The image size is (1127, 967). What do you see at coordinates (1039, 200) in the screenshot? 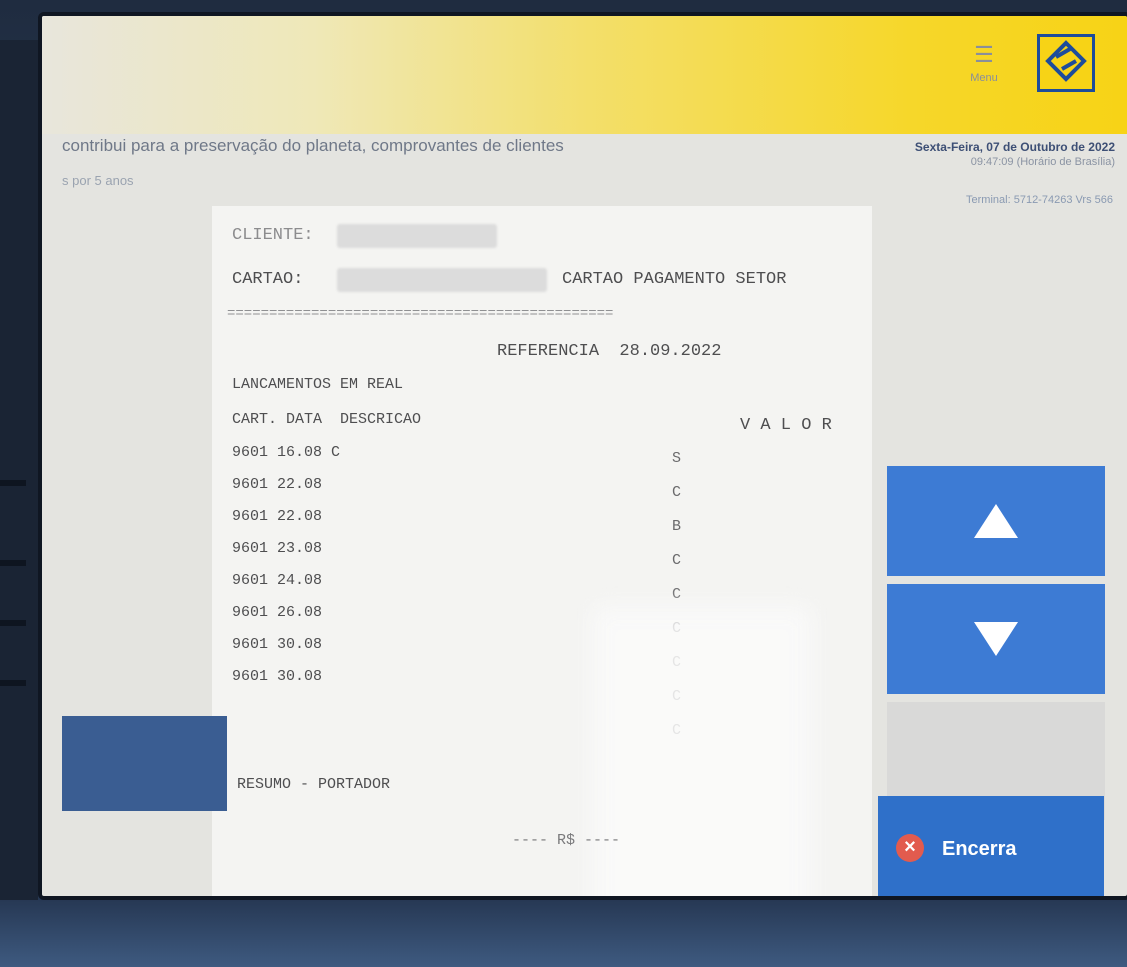
I see `terminal-id: Terminal: 5712-74263 Vrs 566` at bounding box center [1039, 200].